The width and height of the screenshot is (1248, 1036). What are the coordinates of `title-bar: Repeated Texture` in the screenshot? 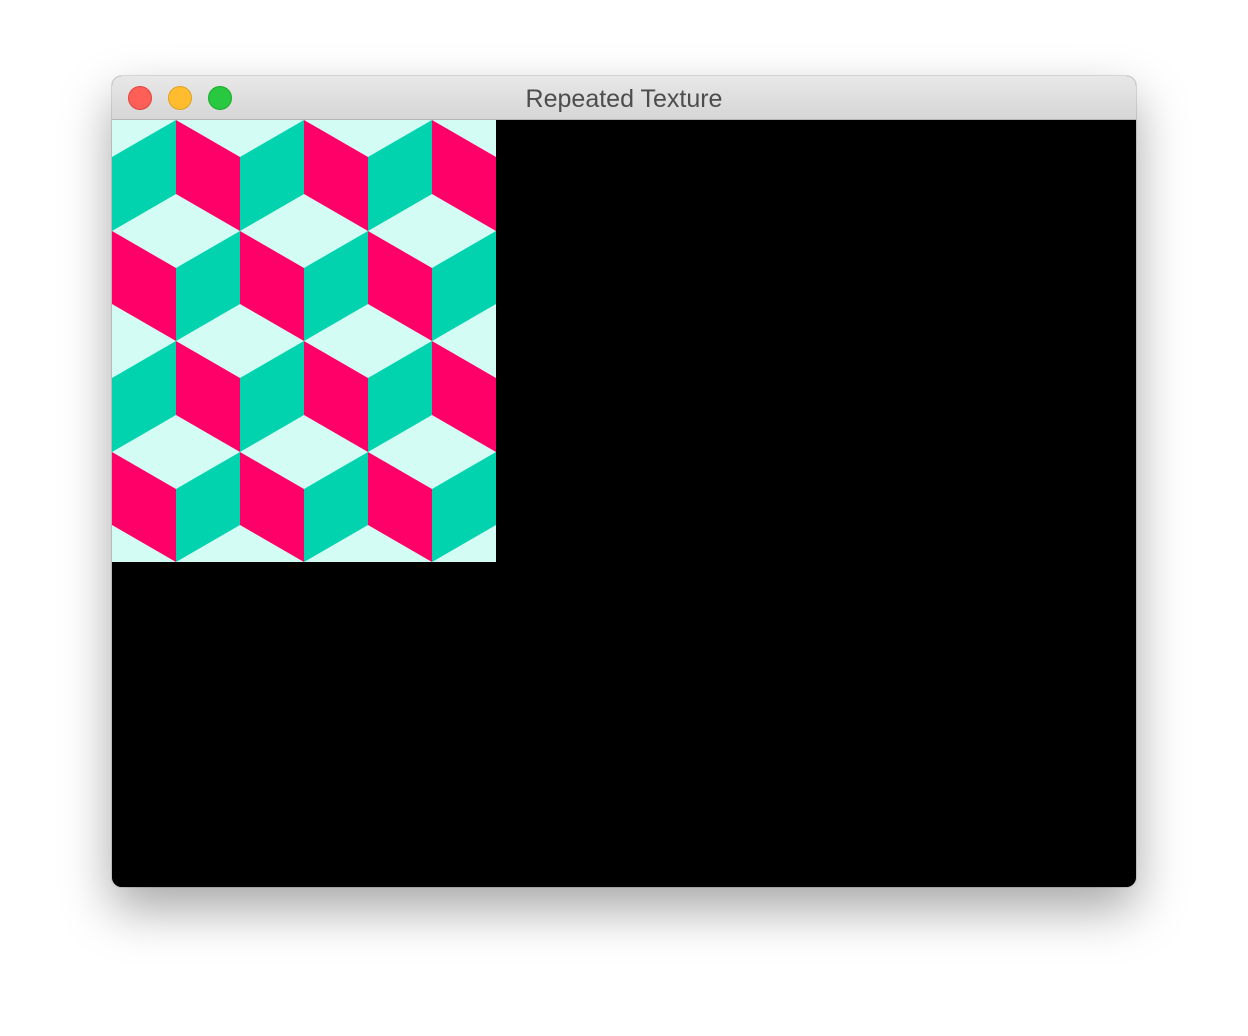 It's located at (624, 98).